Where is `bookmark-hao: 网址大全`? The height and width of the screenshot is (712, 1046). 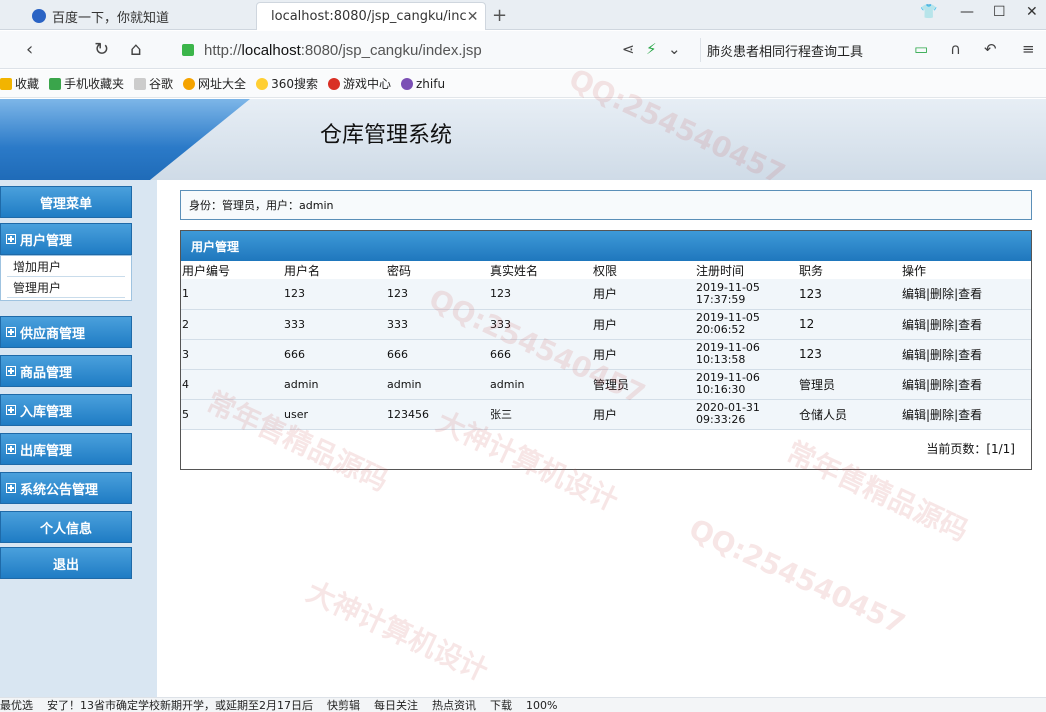 bookmark-hao: 网址大全 is located at coordinates (214, 83).